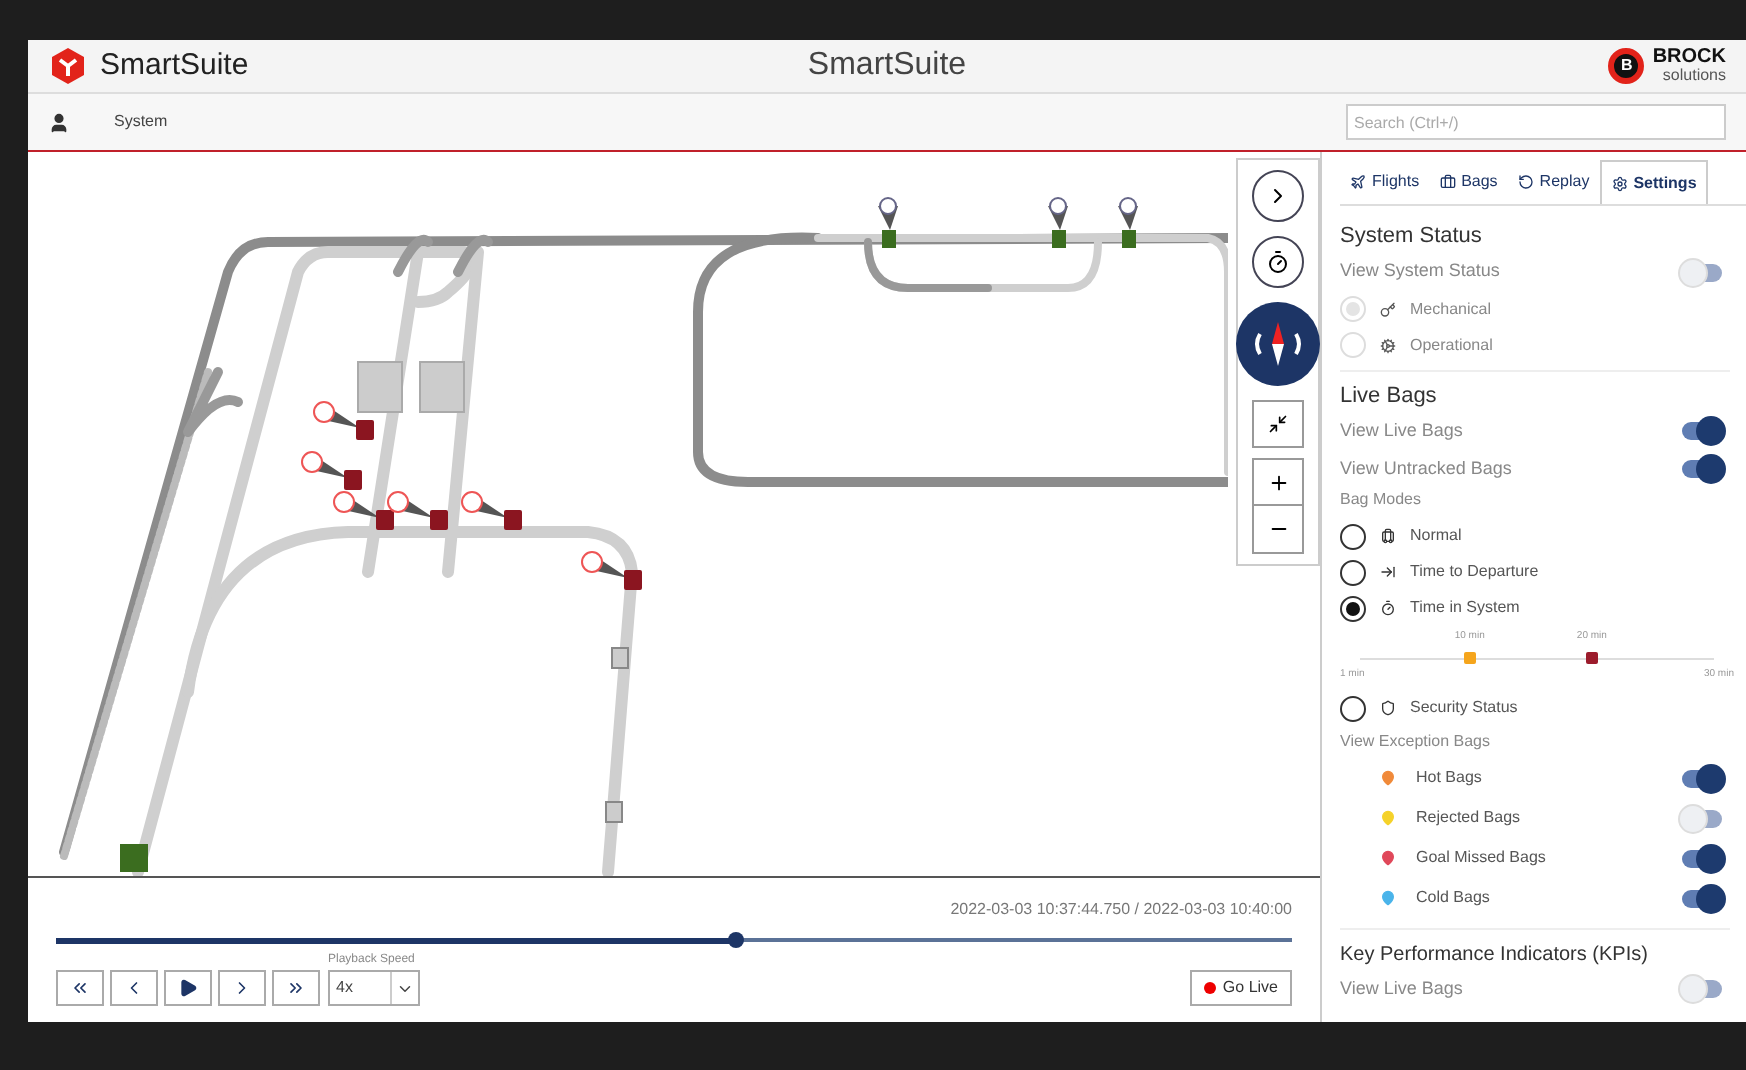 Image resolution: width=1746 pixels, height=1070 pixels. I want to click on app-name: SmartSuite, so click(174, 65).